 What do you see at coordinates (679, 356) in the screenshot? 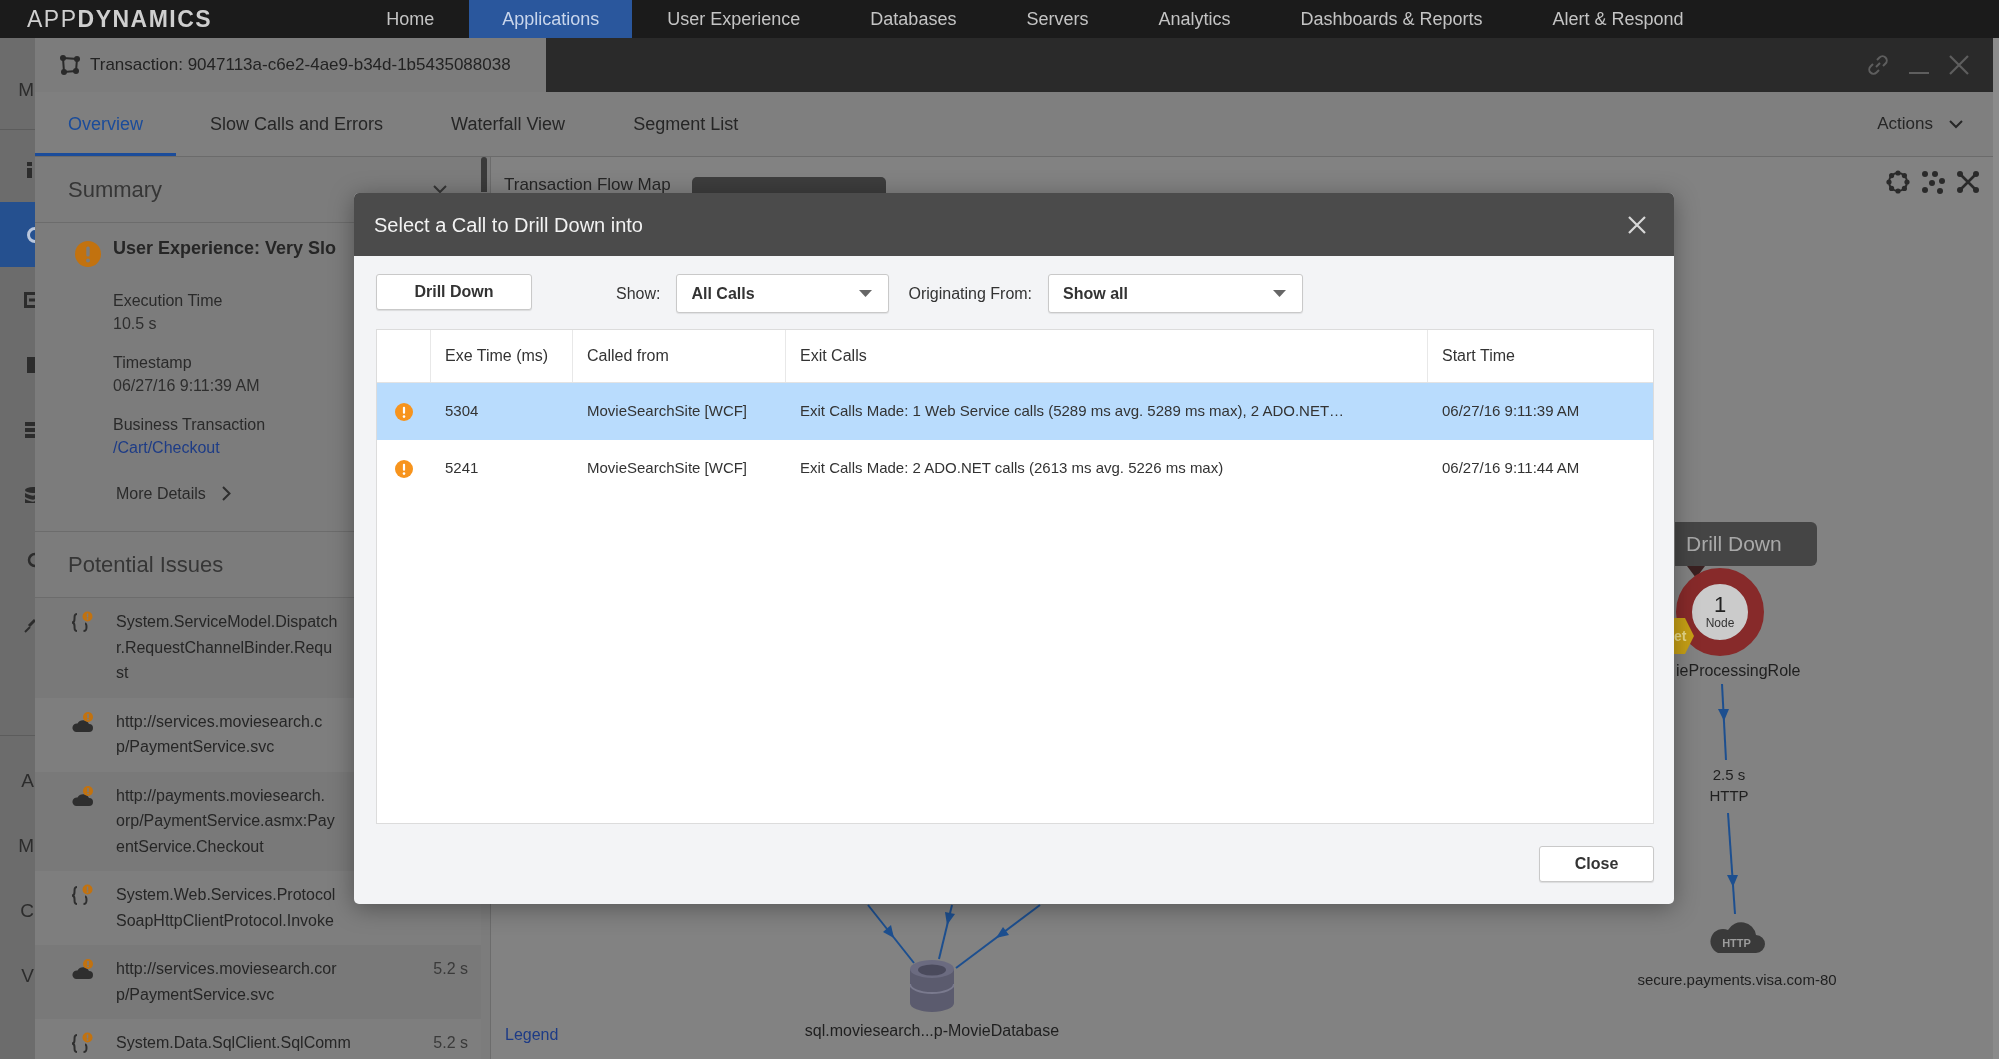
I see `column-header: Called from` at bounding box center [679, 356].